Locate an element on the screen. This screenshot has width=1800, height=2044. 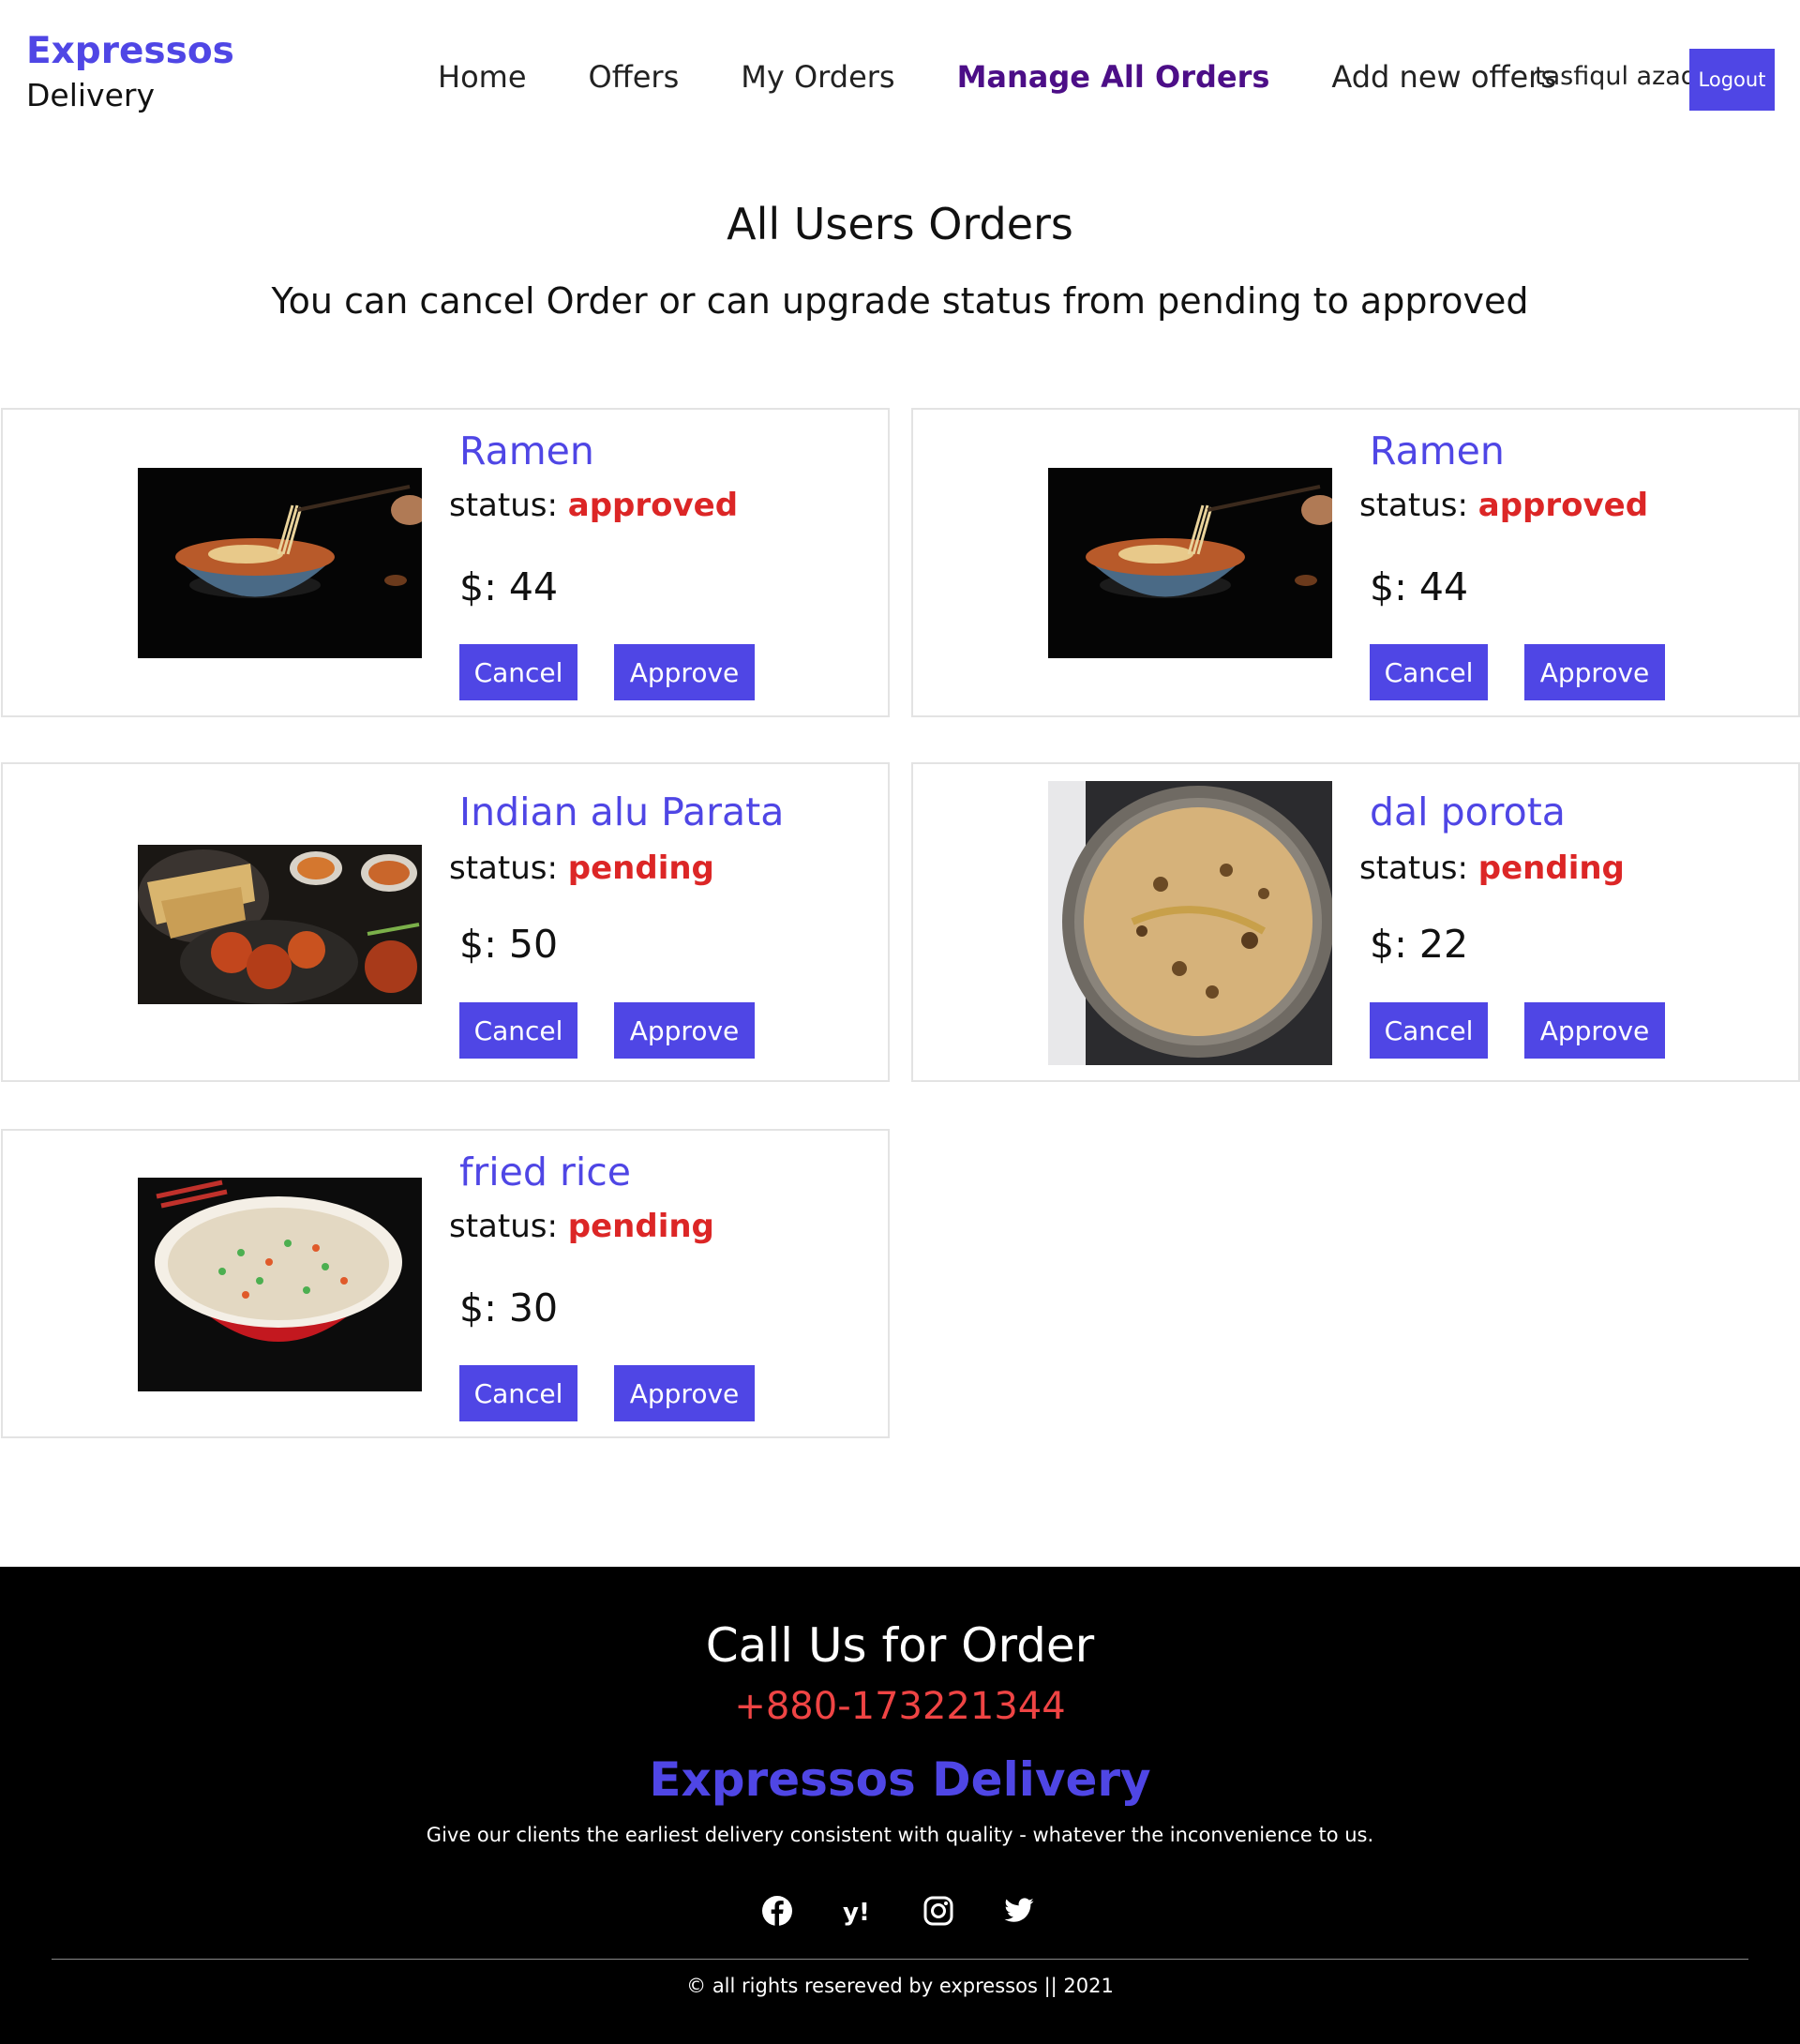
footer-divider is located at coordinates (900, 1960).